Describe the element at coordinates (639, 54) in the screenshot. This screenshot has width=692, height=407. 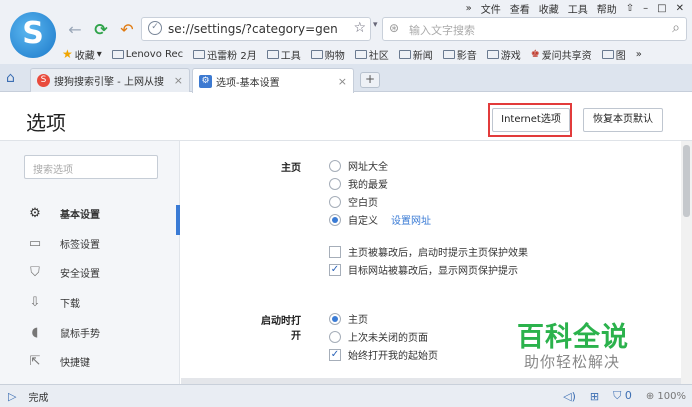
I see `bookmarks-more: »` at that location.